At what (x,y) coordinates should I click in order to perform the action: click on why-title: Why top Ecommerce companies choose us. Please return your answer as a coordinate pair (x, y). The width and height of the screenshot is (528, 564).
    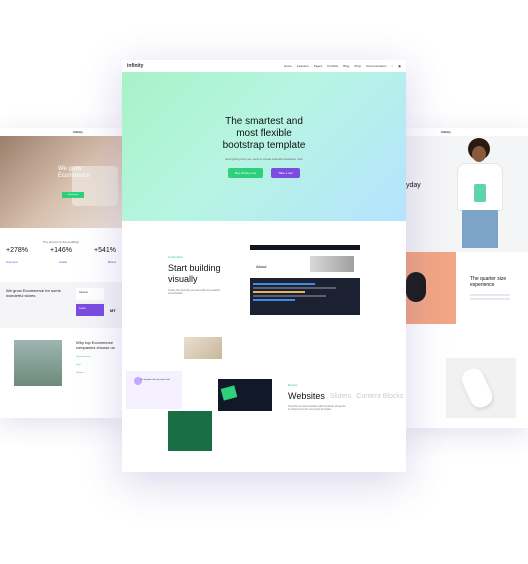
    Looking at the image, I should click on (95, 345).